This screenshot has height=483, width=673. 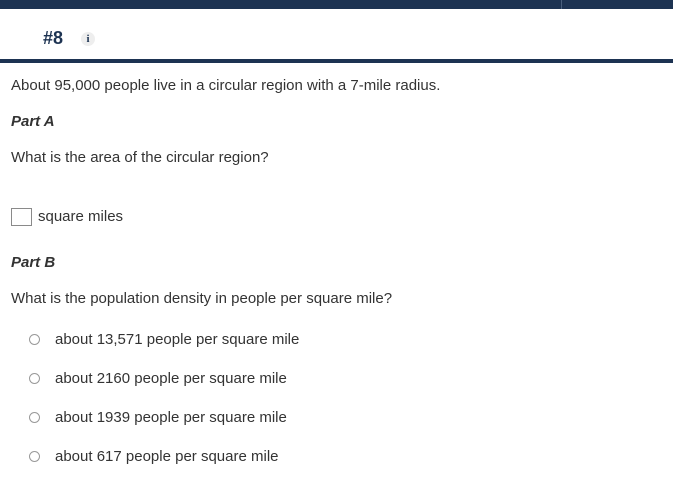 What do you see at coordinates (53, 38) in the screenshot?
I see `question-number: #8` at bounding box center [53, 38].